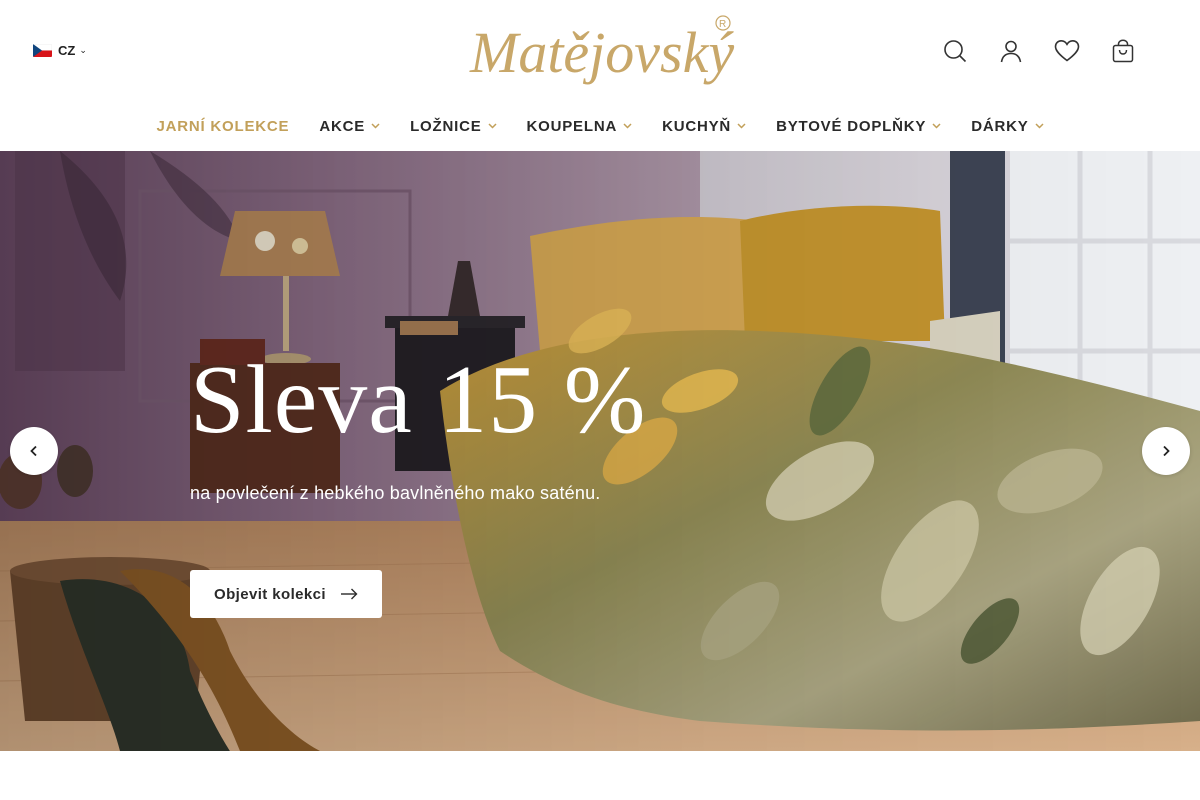 The width and height of the screenshot is (1200, 800). I want to click on logo-wordmark: Matějovský, so click(601, 52).